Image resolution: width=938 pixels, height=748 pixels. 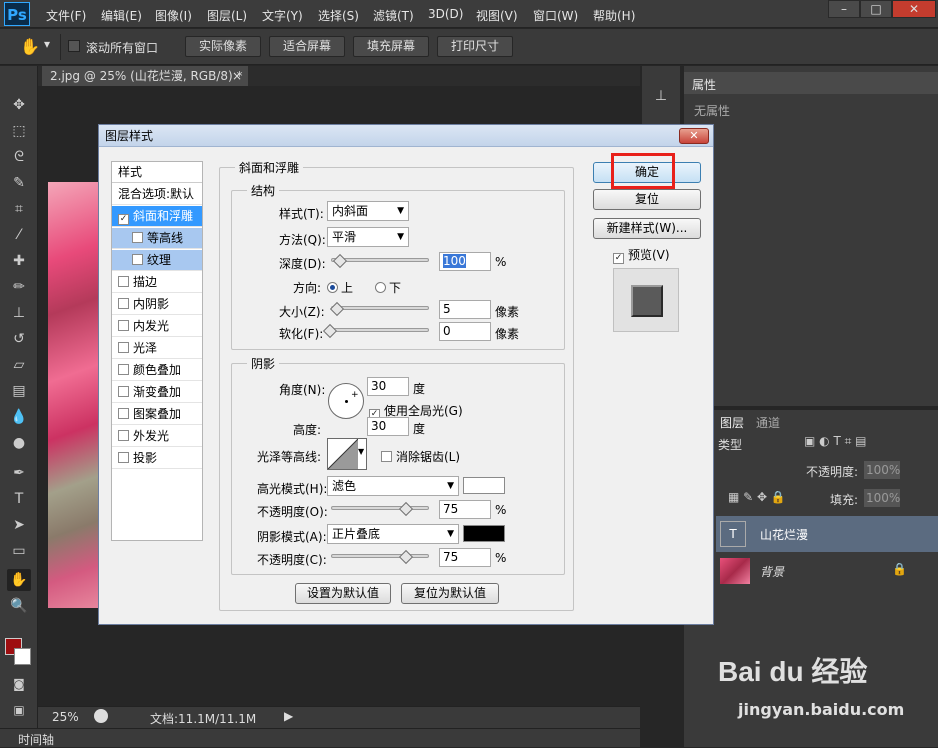 What do you see at coordinates (173, 15) in the screenshot?
I see `menu-image: 图像(I)` at bounding box center [173, 15].